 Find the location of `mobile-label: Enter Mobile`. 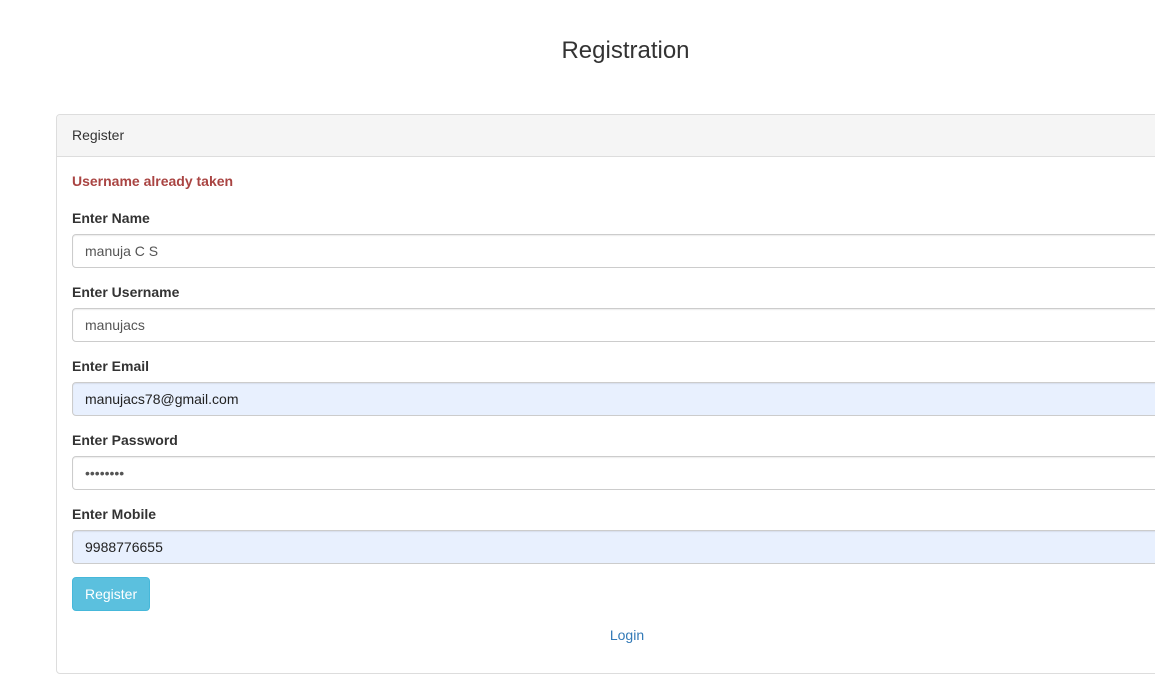

mobile-label: Enter Mobile is located at coordinates (114, 514).